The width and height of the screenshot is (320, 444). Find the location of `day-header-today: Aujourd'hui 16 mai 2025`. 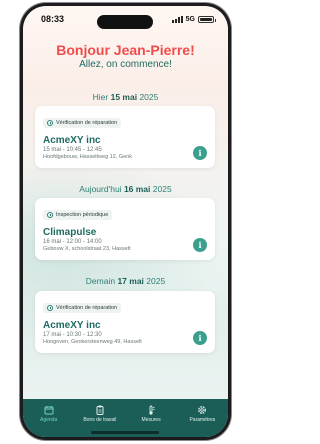

day-header-today: Aujourd'hui 16 mai 2025 is located at coordinates (125, 189).